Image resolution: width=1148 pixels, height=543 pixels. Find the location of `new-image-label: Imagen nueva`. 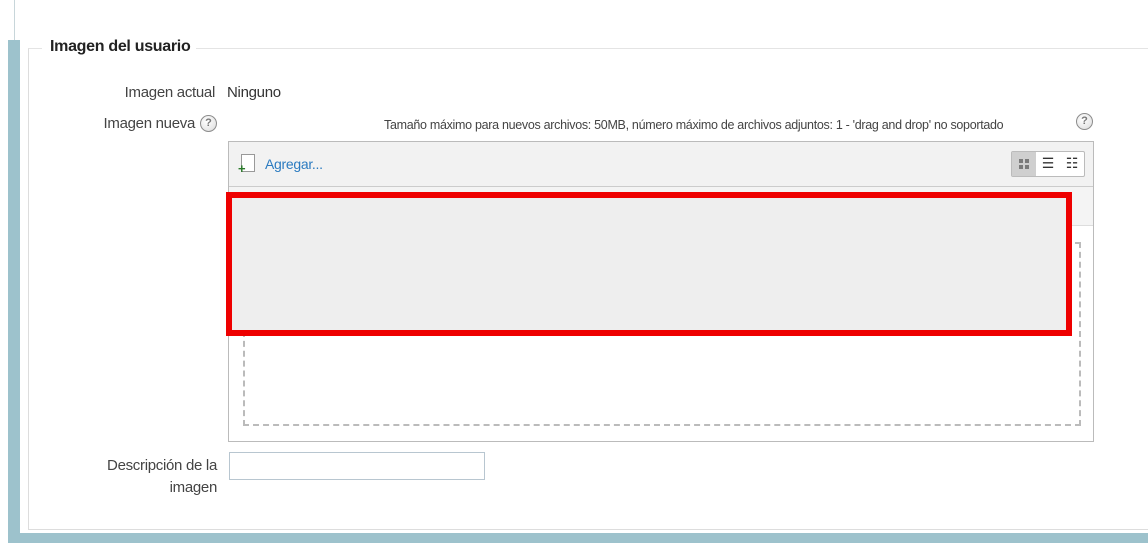

new-image-label: Imagen nueva is located at coordinates (149, 123).